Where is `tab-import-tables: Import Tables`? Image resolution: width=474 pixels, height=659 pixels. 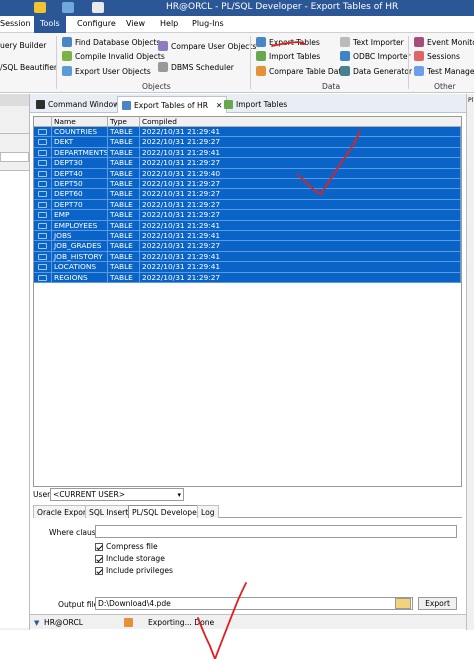
tab-import-tables: Import Tables is located at coordinates (255, 104).